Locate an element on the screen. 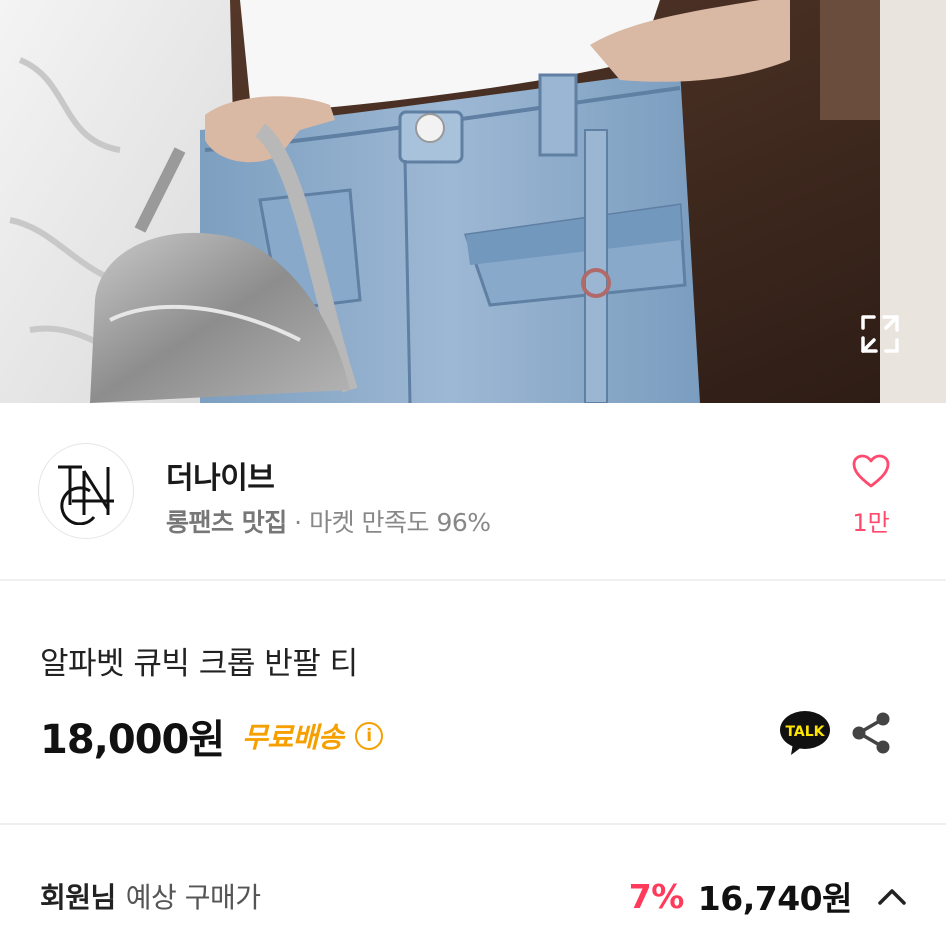 The height and width of the screenshot is (946, 946). expand-button is located at coordinates (880, 334).